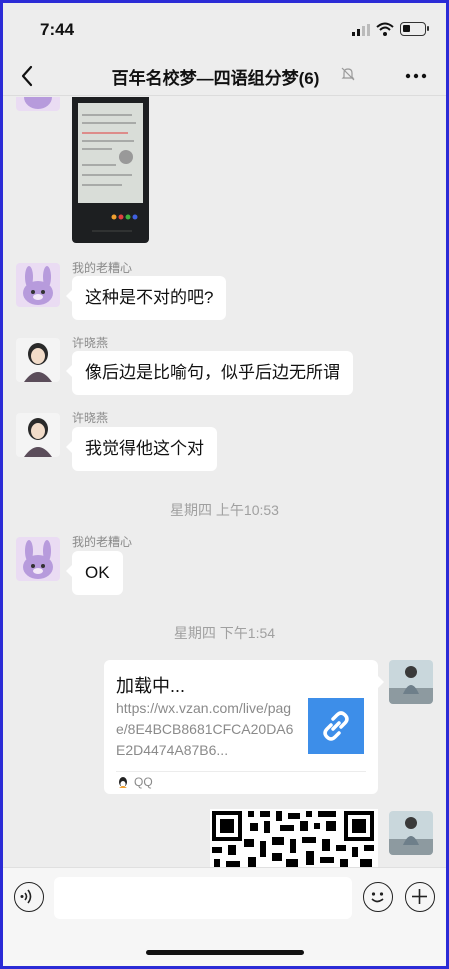 The width and height of the screenshot is (449, 969). Describe the element at coordinates (203, 898) in the screenshot. I see `message-input` at that location.